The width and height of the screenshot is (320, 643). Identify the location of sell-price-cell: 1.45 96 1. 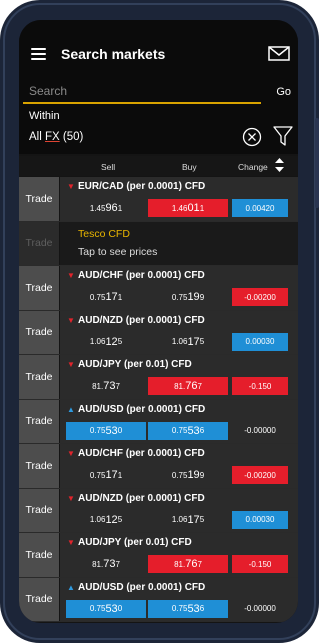
(106, 208).